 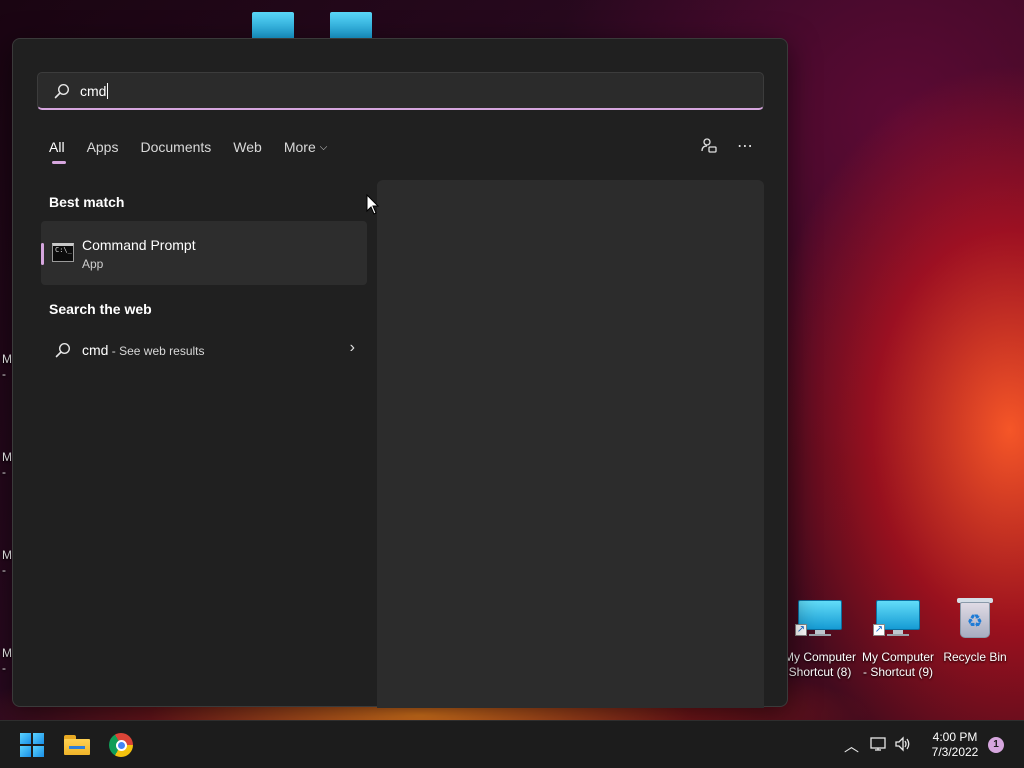 I want to click on recycle-bin-icon: ♻, so click(x=975, y=618).